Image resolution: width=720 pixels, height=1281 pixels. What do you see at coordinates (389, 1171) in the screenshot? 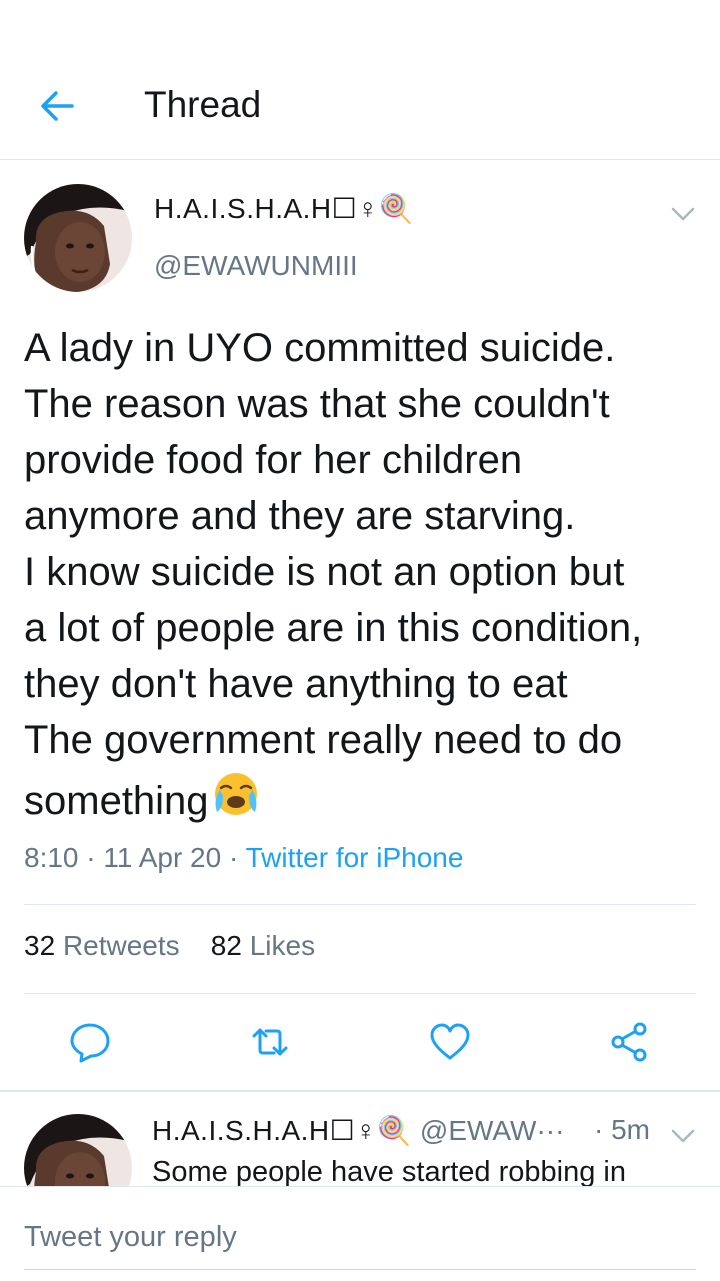
I see `reply-text: Some people have started robbing in` at bounding box center [389, 1171].